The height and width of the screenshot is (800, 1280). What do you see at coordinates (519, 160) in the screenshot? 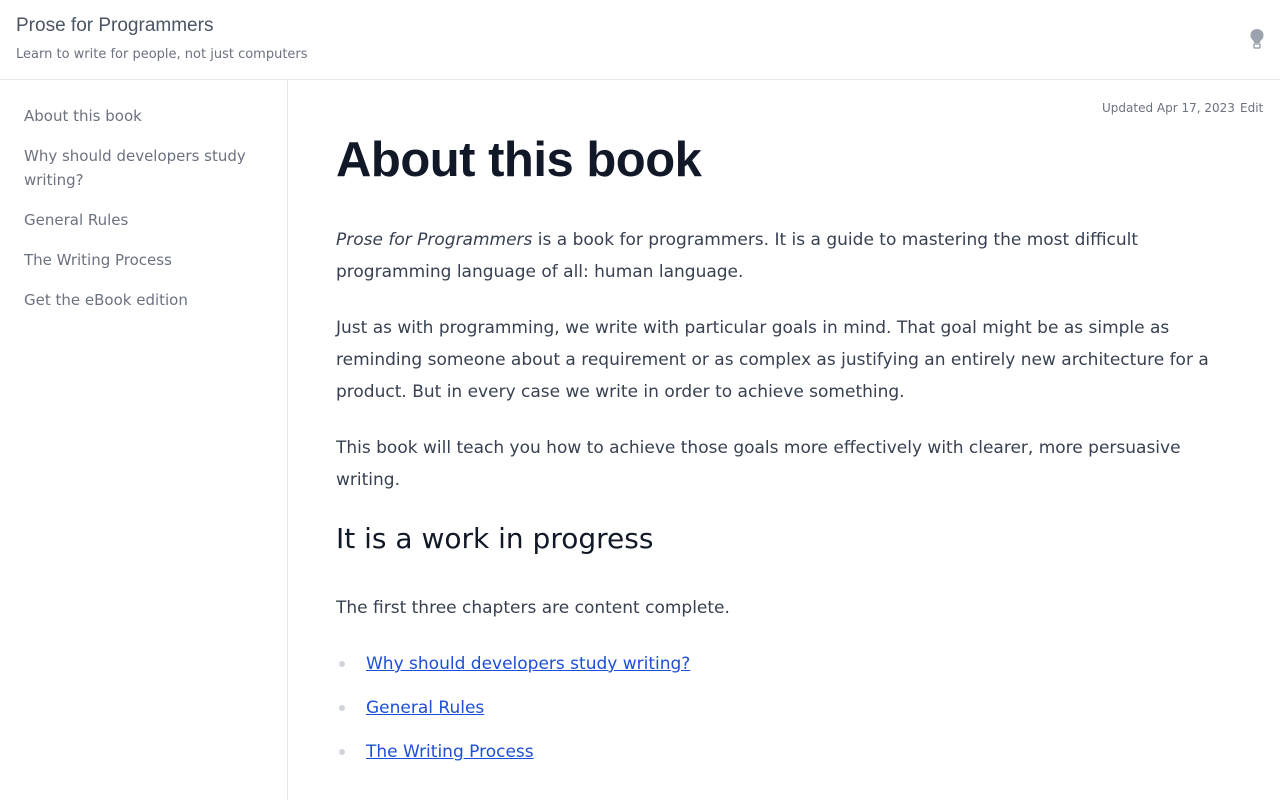
I see `page-title: About this book` at bounding box center [519, 160].